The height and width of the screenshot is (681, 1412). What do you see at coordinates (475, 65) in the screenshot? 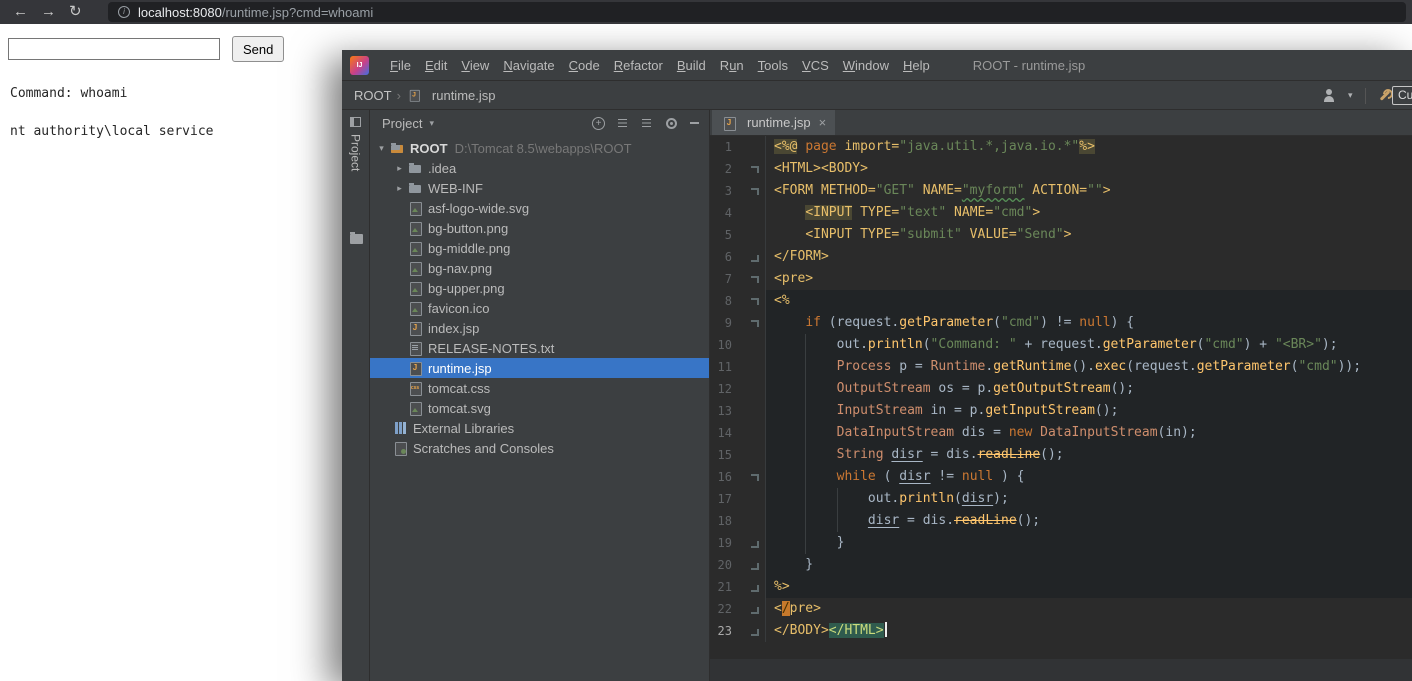
I see `menu-view: View` at bounding box center [475, 65].